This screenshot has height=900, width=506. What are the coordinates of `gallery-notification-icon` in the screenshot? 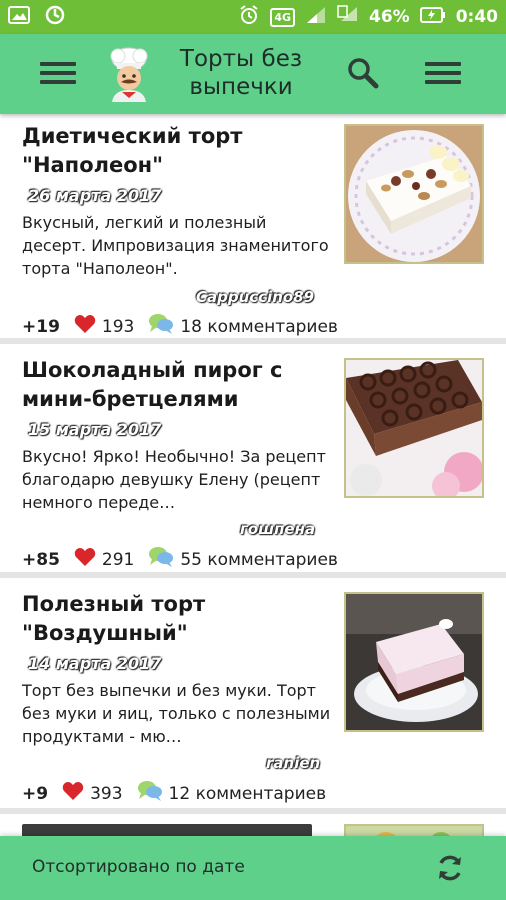 It's located at (19, 17).